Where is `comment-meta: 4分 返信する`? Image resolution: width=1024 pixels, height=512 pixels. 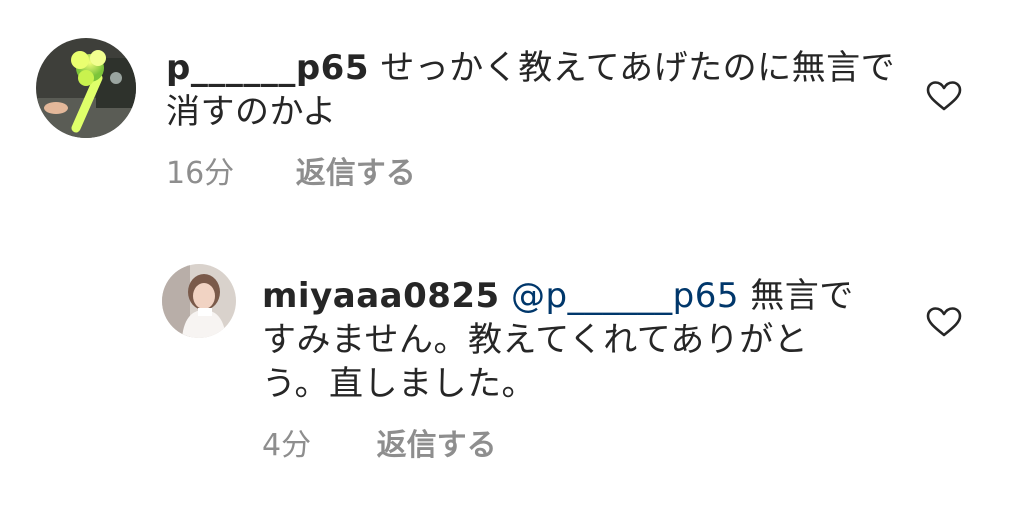
comment-meta: 4分 返信する is located at coordinates (379, 446).